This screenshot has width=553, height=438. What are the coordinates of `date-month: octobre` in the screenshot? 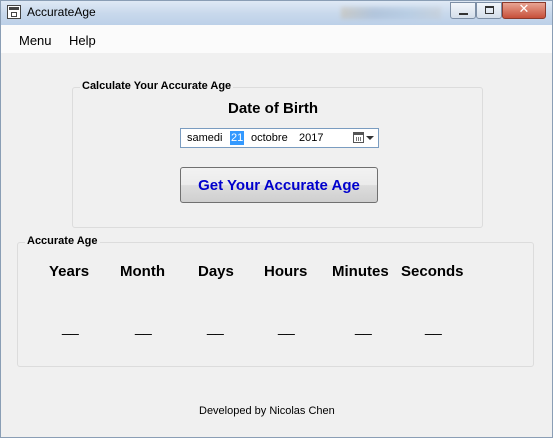 It's located at (269, 138).